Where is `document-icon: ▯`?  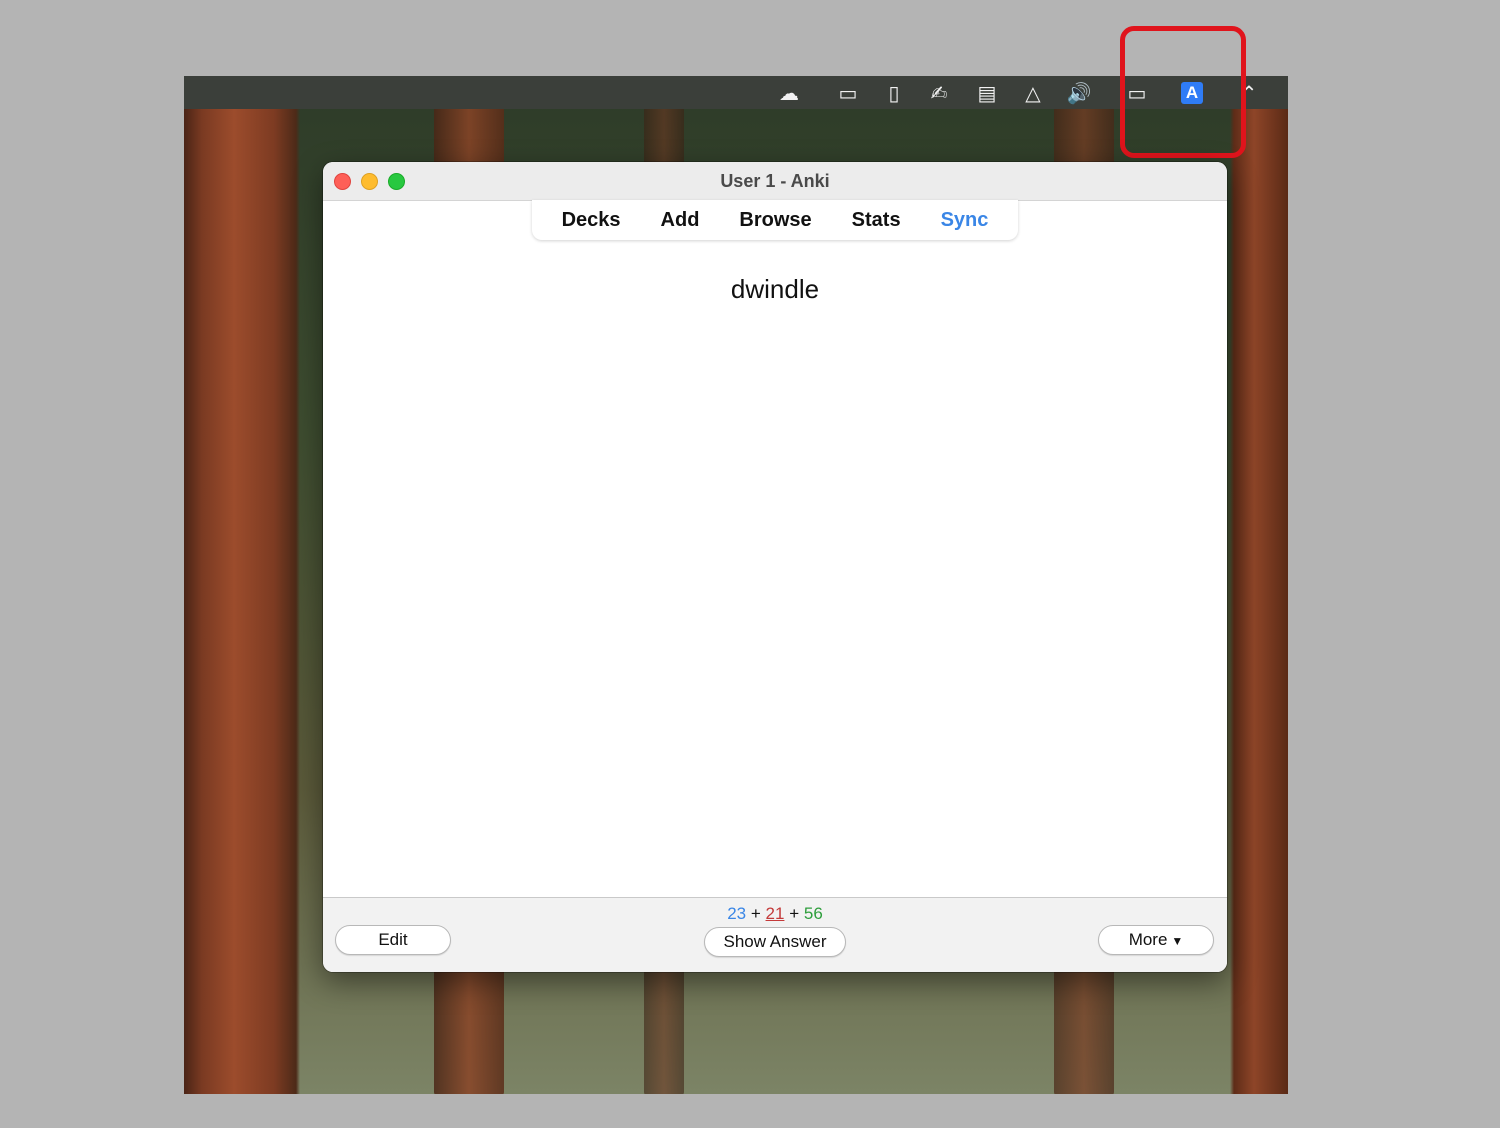 document-icon: ▯ is located at coordinates (894, 93).